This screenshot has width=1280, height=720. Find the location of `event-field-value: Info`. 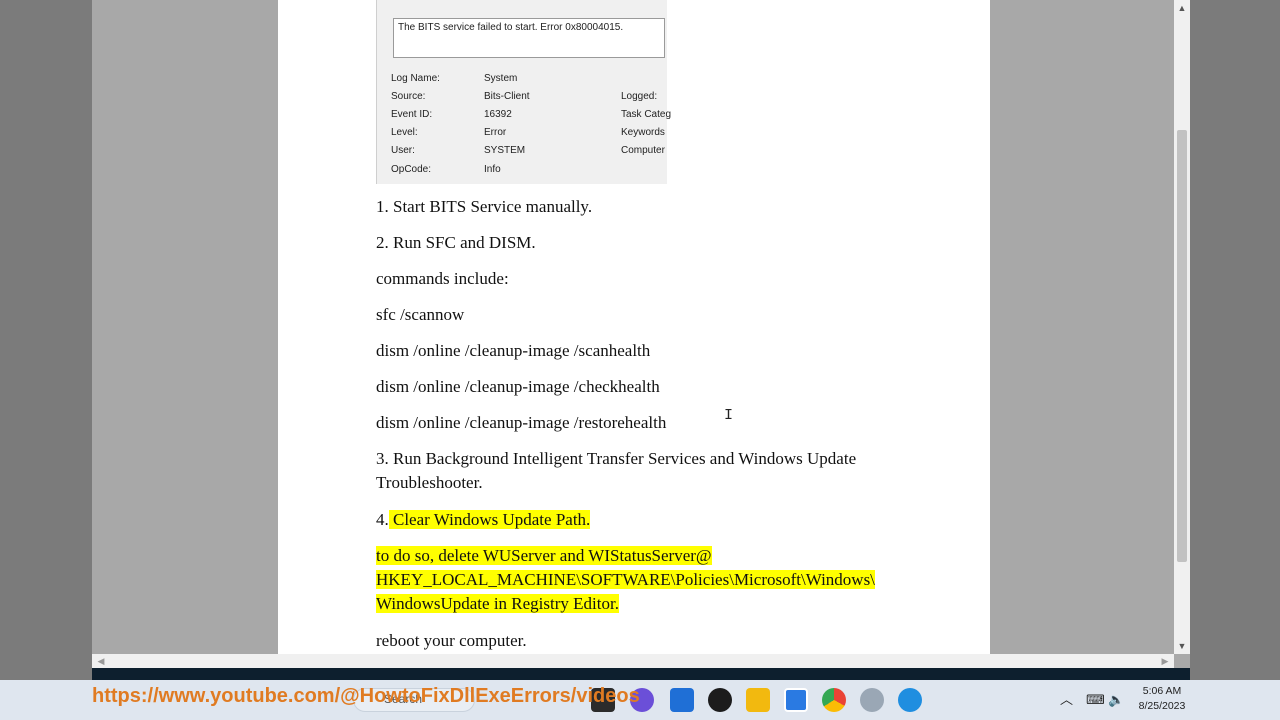

event-field-value: Info is located at coordinates (492, 169).